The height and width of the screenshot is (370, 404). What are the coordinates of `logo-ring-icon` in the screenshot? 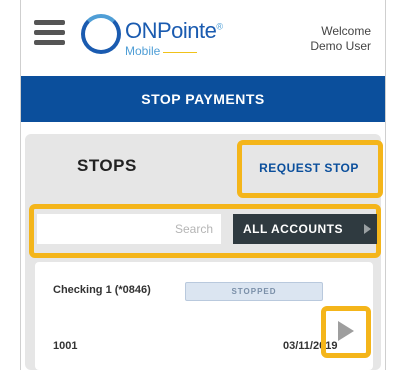 It's located at (101, 34).